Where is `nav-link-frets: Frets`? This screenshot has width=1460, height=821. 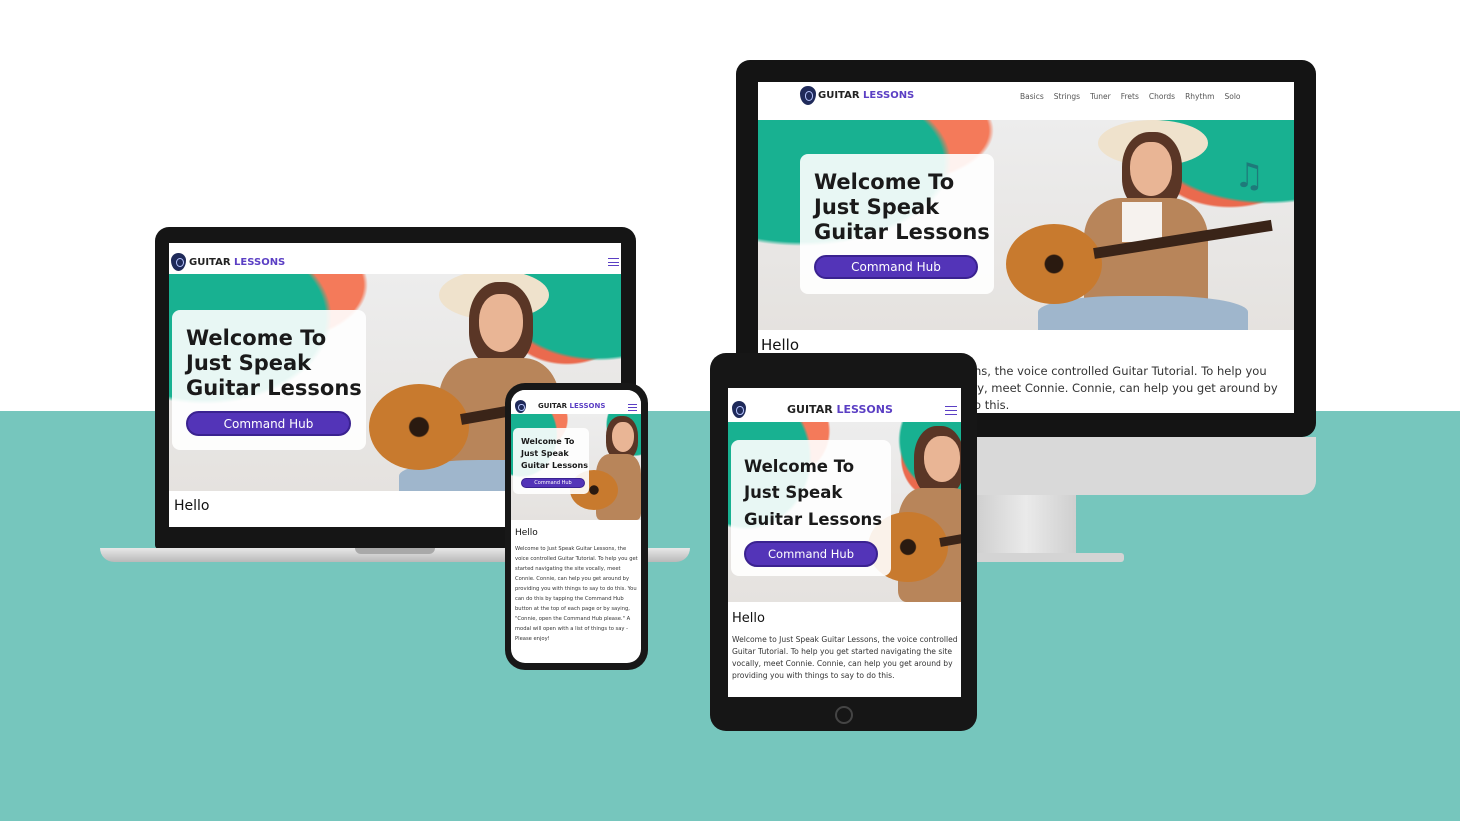
nav-link-frets: Frets is located at coordinates (1130, 96).